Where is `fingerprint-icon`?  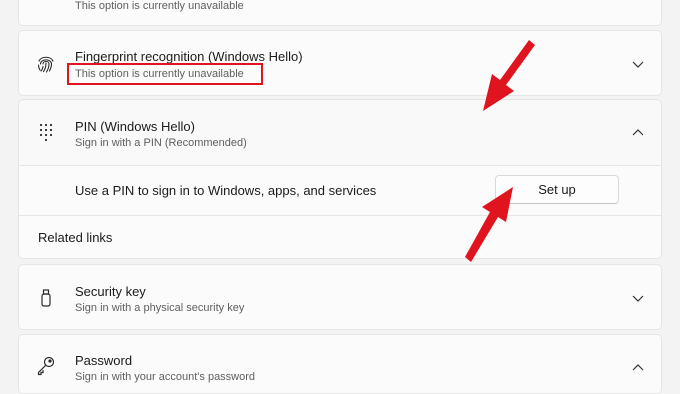
fingerprint-icon is located at coordinates (46, 64).